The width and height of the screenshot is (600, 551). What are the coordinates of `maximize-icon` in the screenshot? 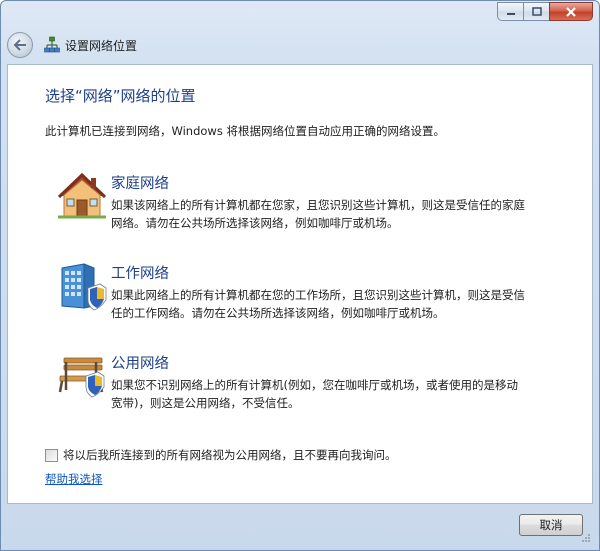 It's located at (536, 11).